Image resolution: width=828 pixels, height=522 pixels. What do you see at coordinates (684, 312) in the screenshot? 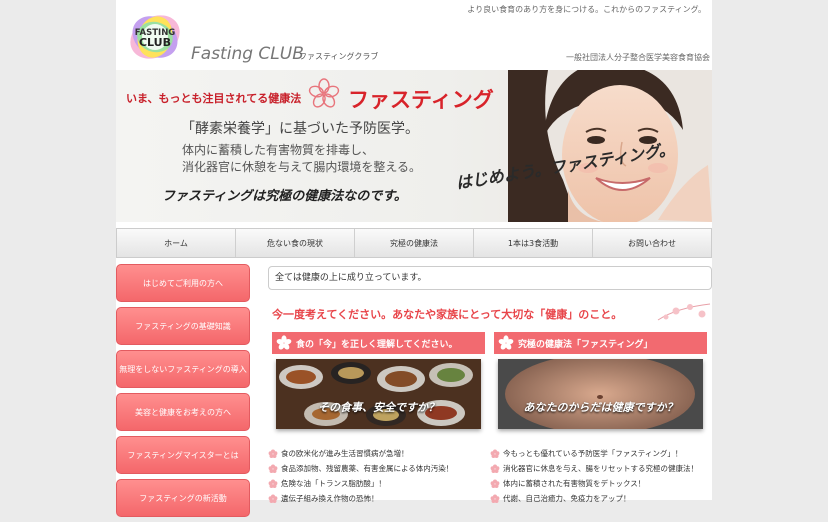
I see `sakura-branch-icon` at bounding box center [684, 312].